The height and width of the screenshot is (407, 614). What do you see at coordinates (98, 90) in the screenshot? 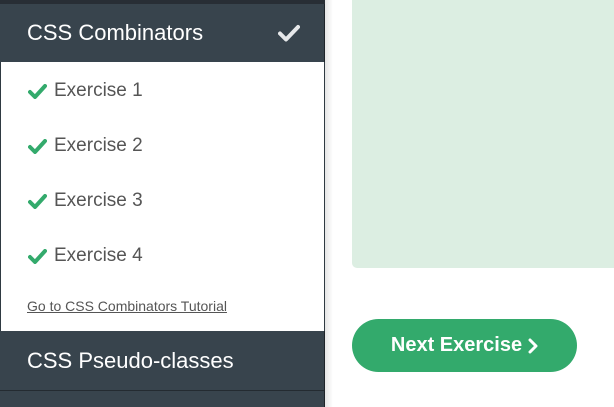
I see `exercise-label: Exercise 1` at bounding box center [98, 90].